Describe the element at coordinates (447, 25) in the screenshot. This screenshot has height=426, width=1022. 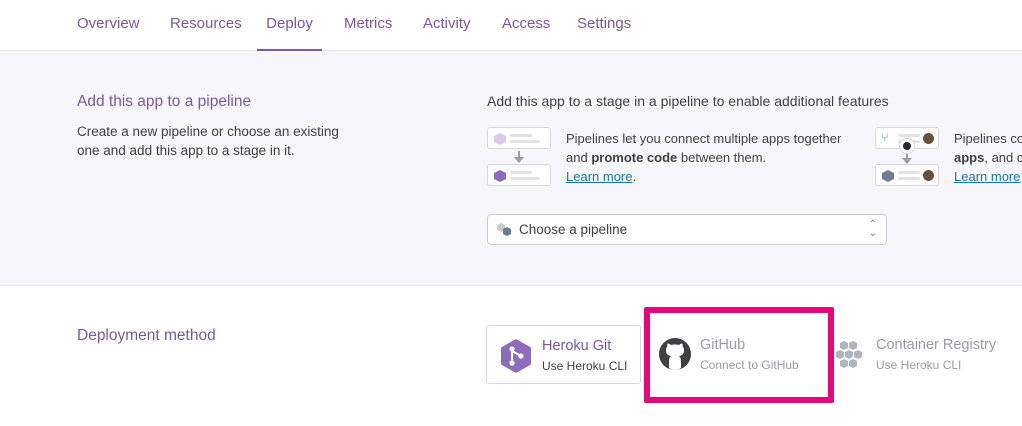
I see `tab-activity: Activity` at that location.